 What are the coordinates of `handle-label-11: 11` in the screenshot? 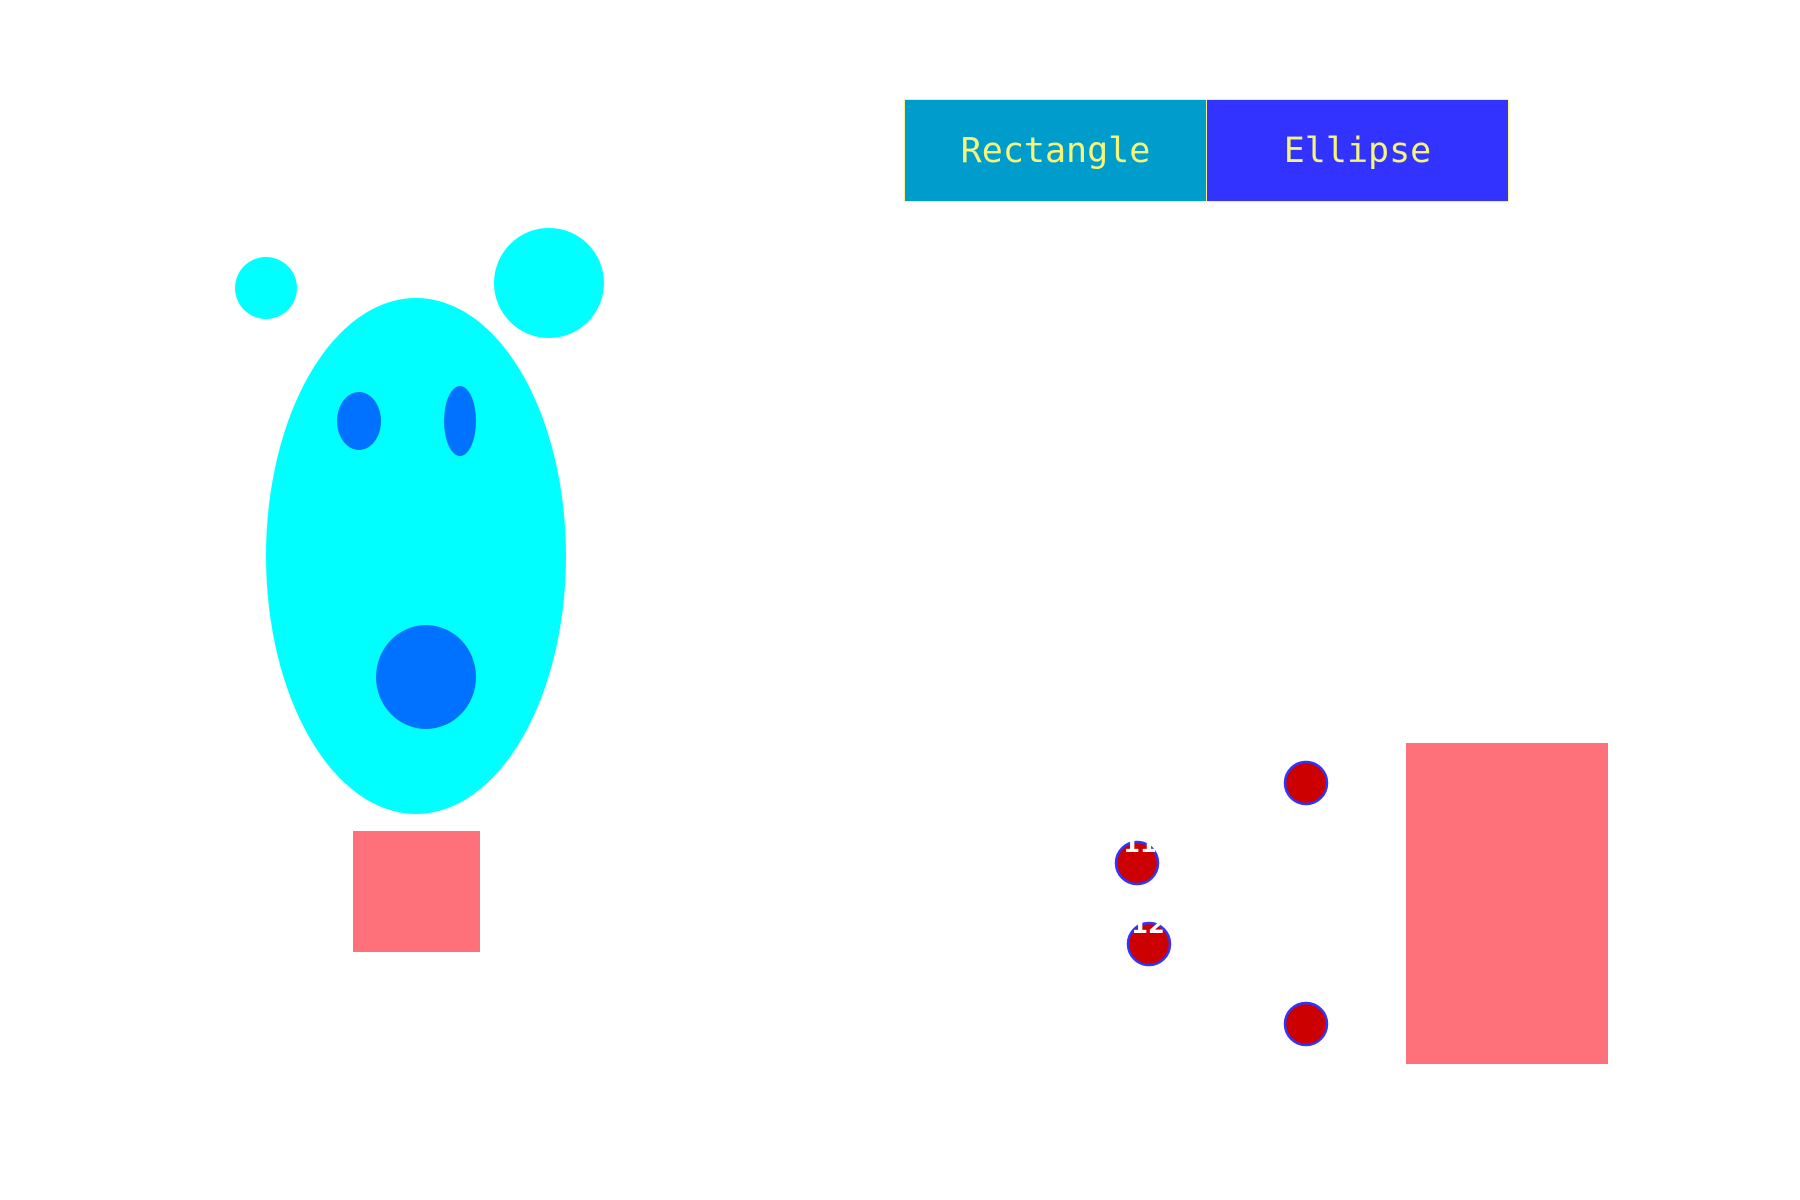 It's located at (1139, 844).